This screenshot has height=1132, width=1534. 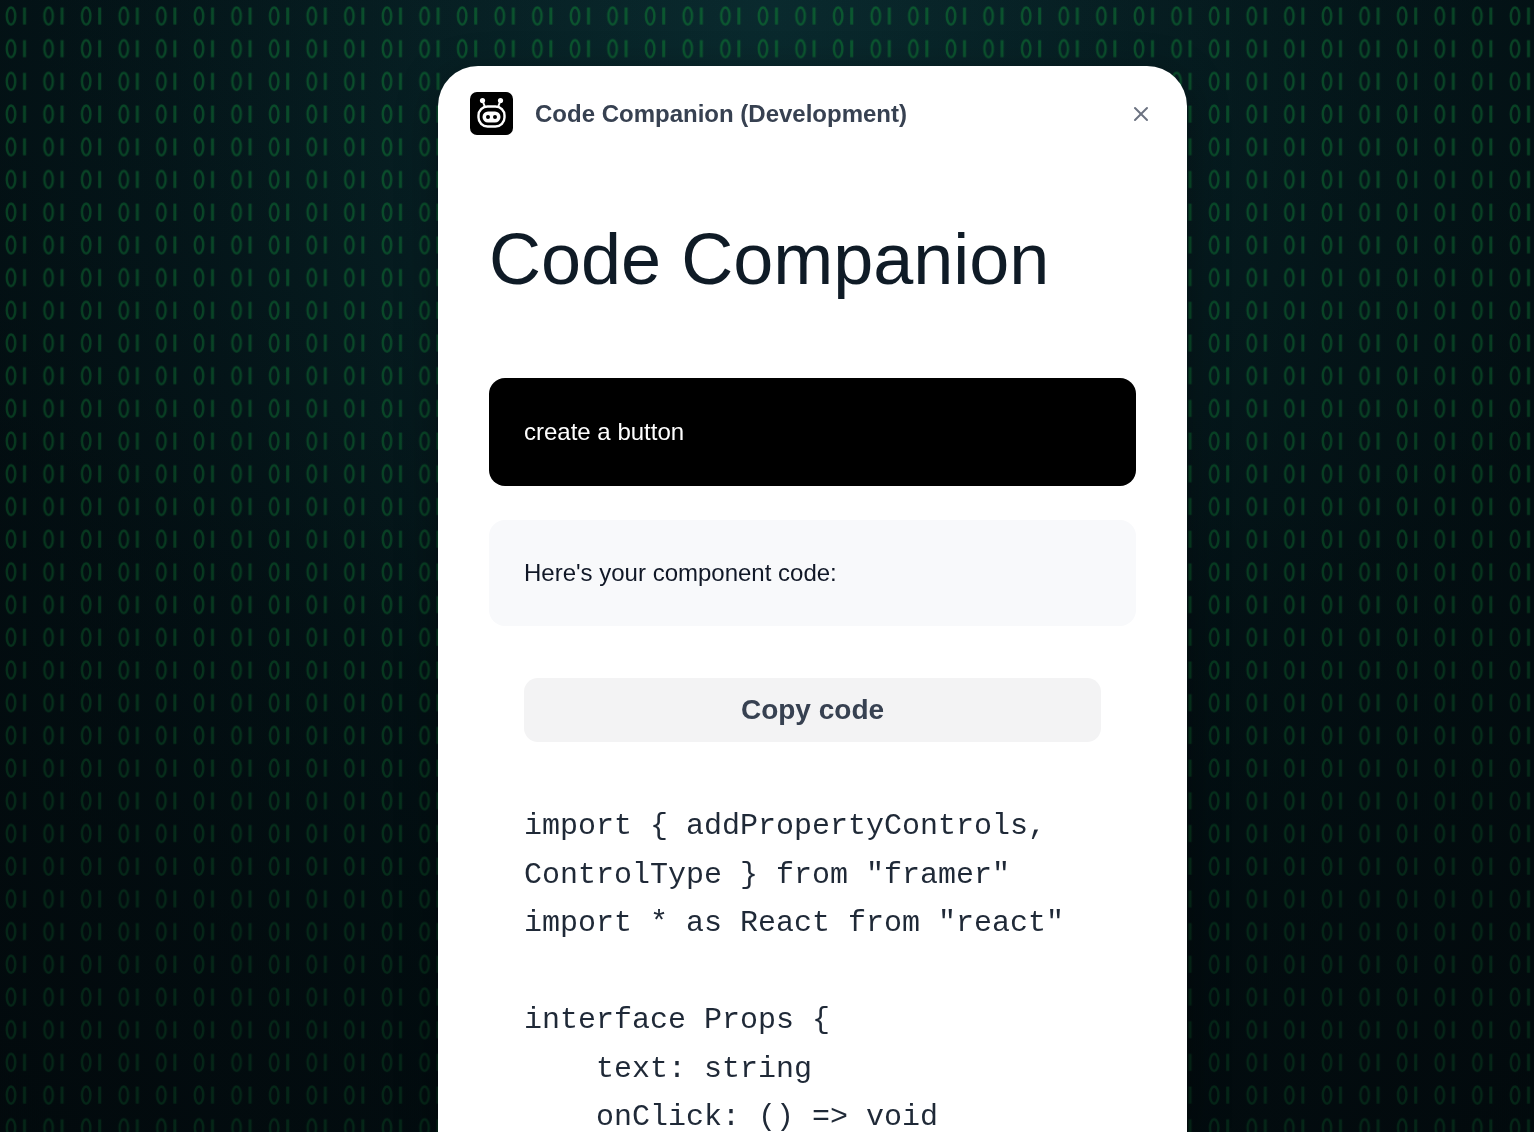 What do you see at coordinates (721, 113) in the screenshot?
I see `window-title: Code Companion (Development)` at bounding box center [721, 113].